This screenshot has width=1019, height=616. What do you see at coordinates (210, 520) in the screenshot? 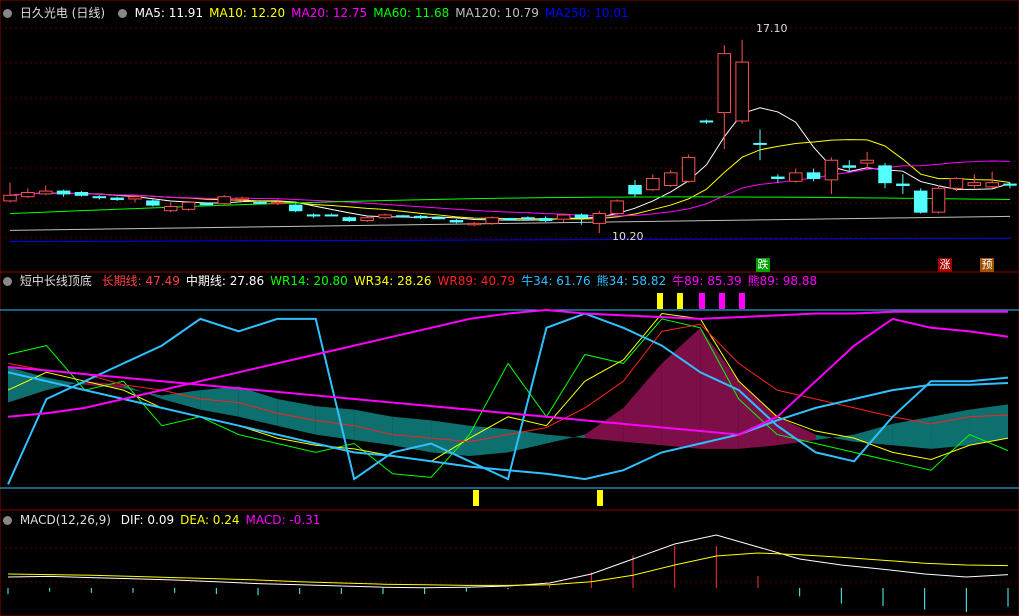
I see `macd-legend-item: DEA: 0.24` at bounding box center [210, 520].